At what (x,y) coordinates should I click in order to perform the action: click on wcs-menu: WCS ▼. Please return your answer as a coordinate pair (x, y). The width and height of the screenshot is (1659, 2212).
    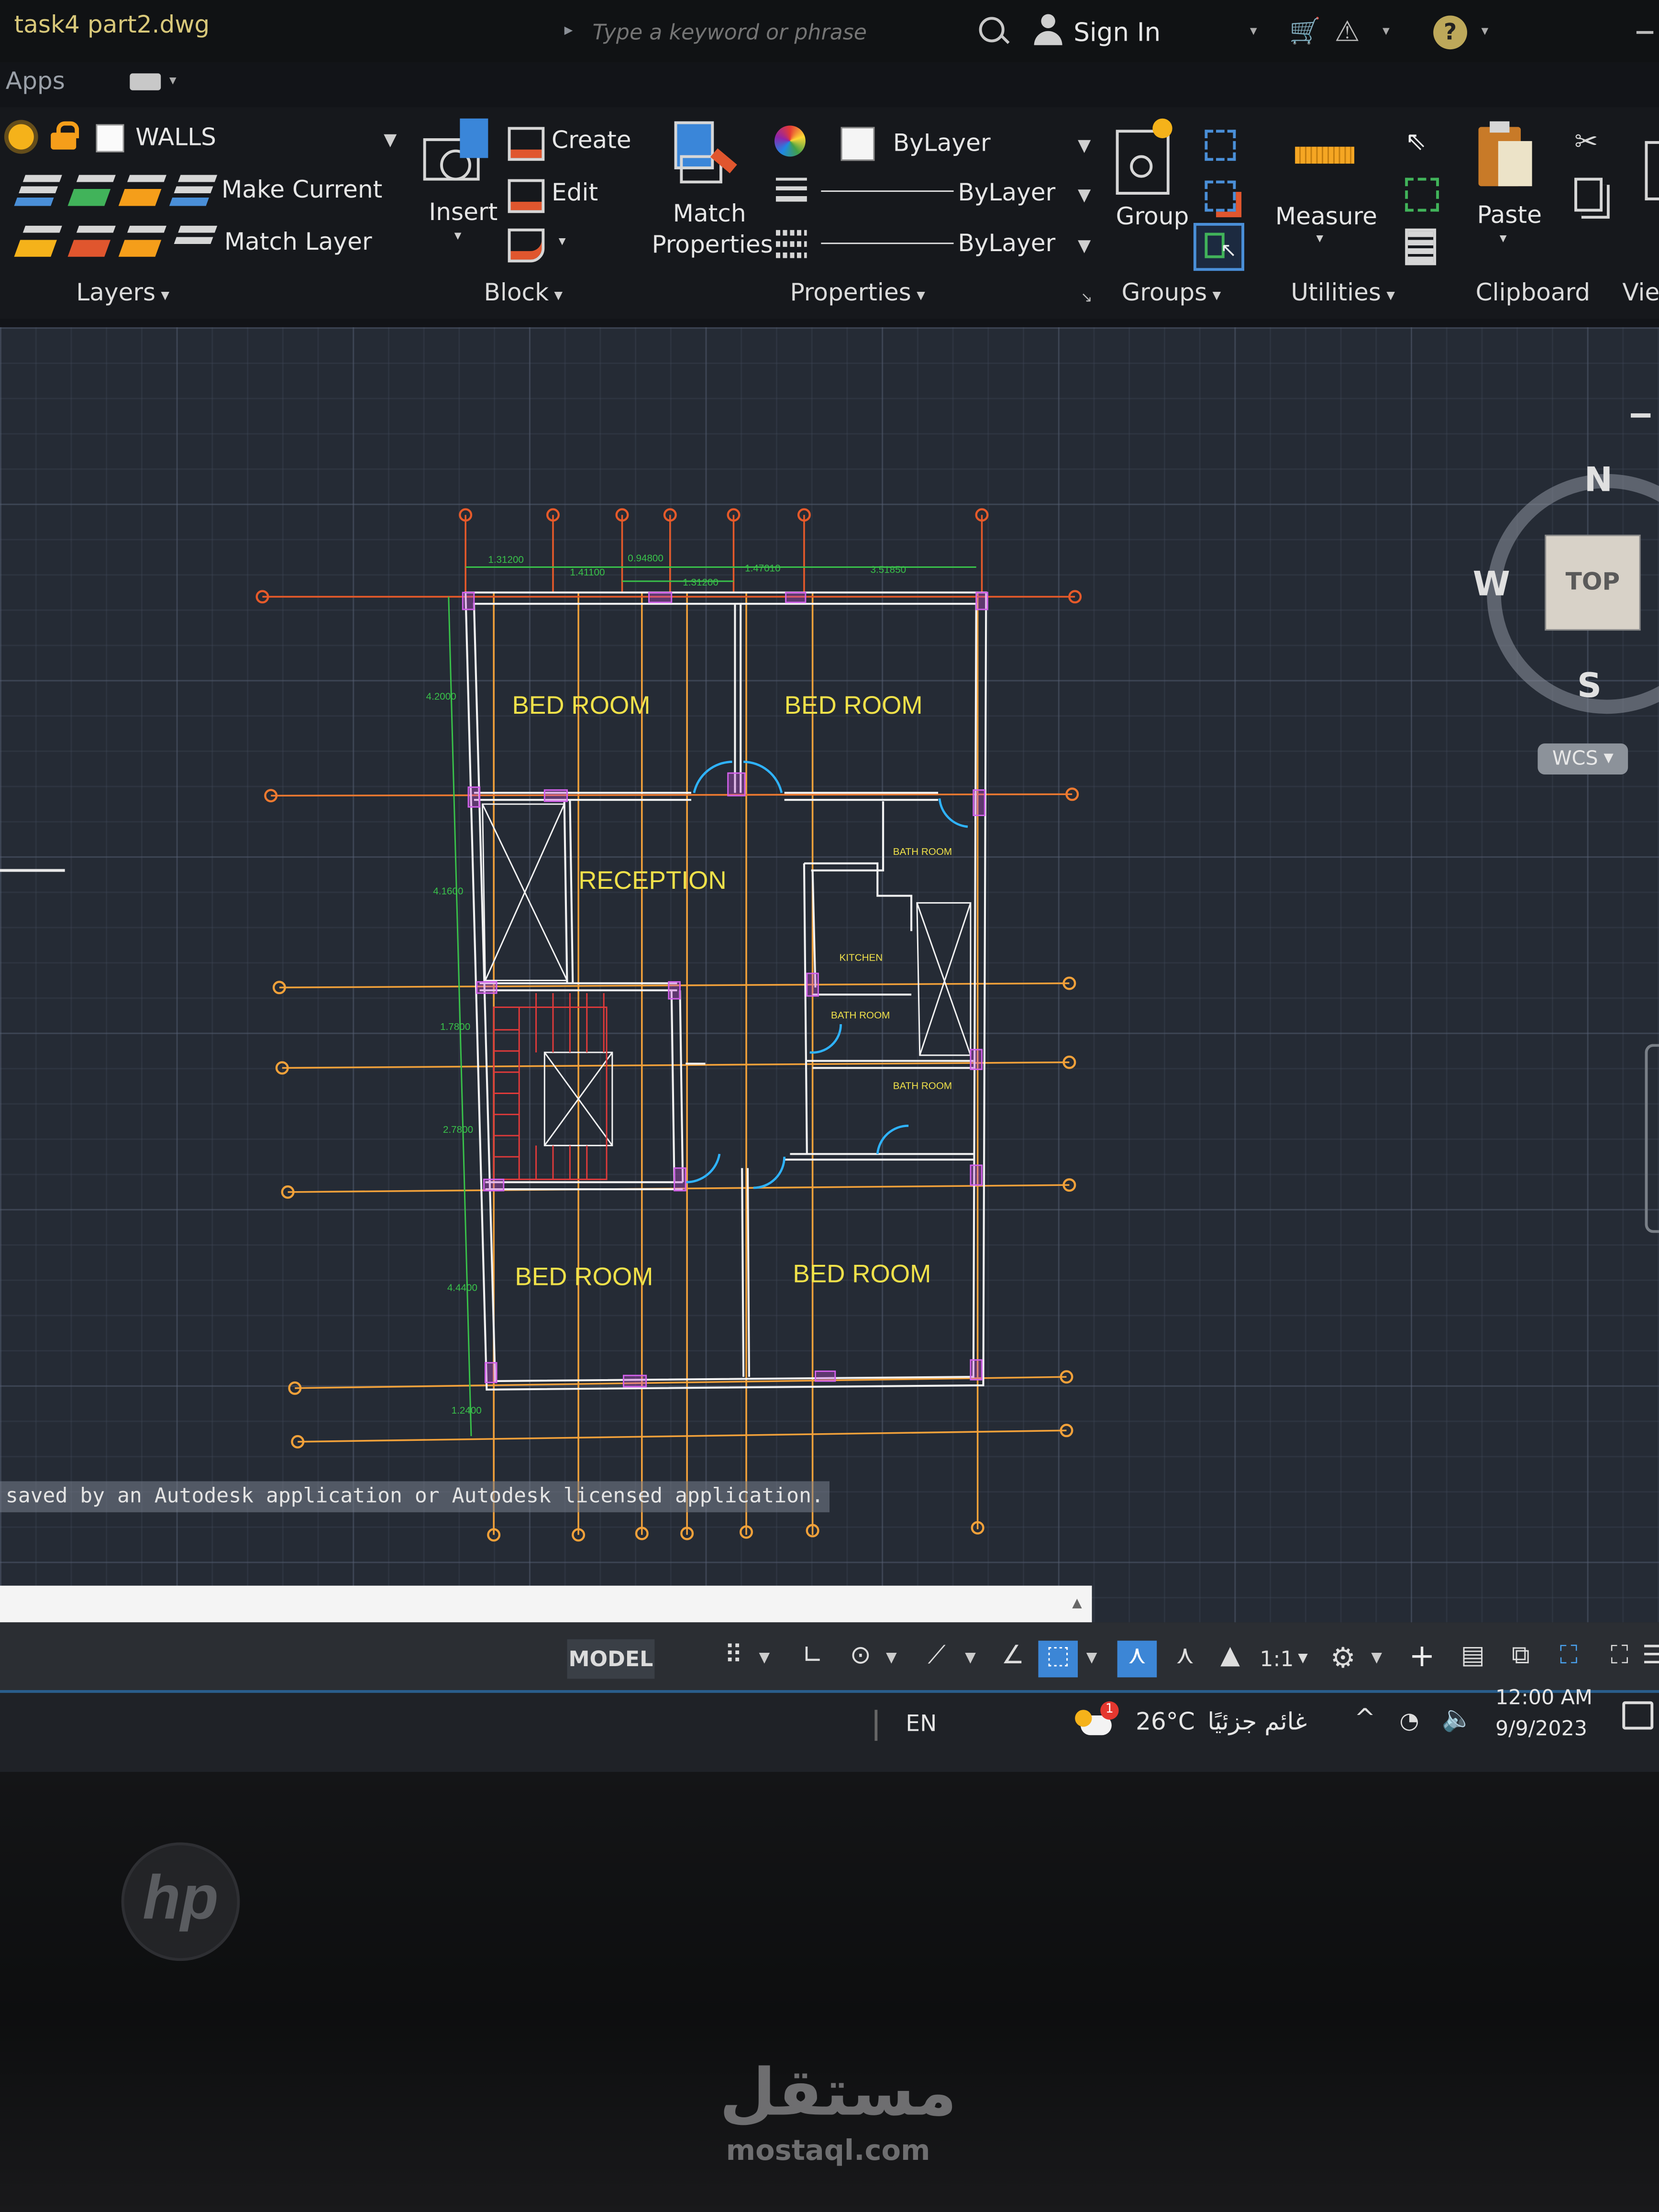
    Looking at the image, I should click on (1582, 759).